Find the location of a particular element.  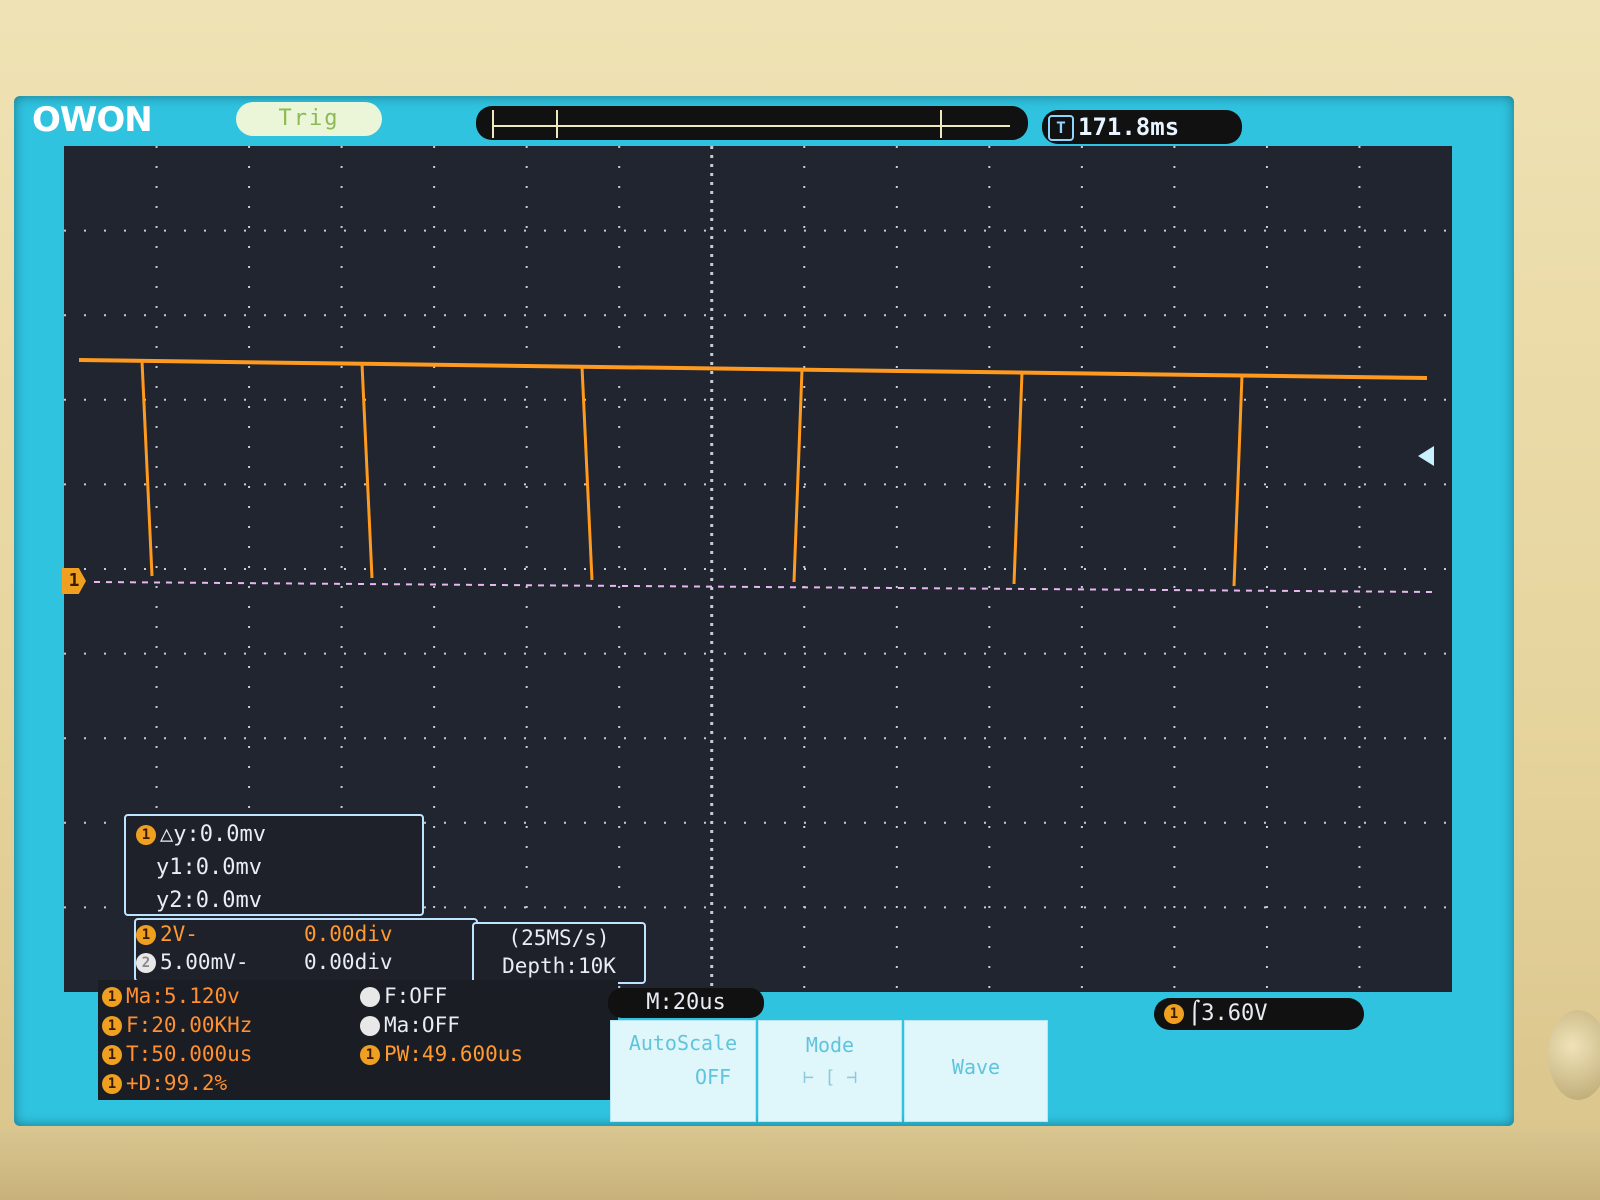

mode-button: Mode ⊢ [ ⊣ is located at coordinates (830, 1071).